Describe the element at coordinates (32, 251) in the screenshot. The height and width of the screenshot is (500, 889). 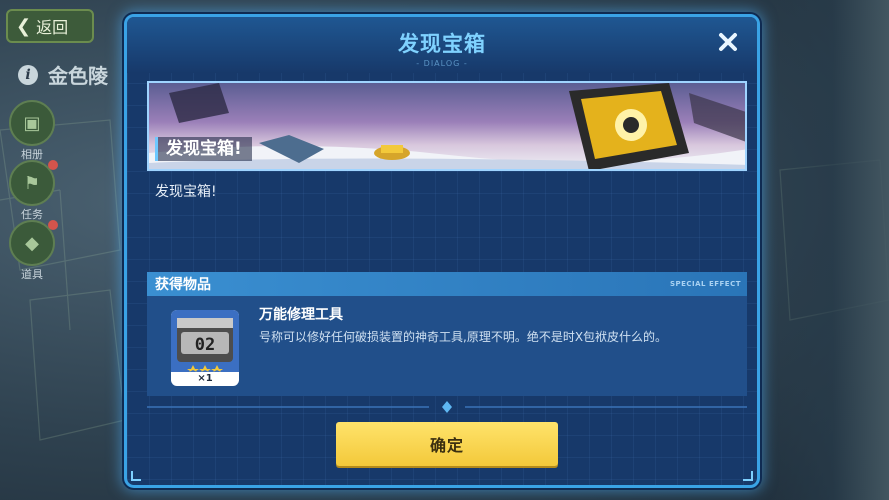
I see `sidebar-item-items: ◆ 道具` at that location.